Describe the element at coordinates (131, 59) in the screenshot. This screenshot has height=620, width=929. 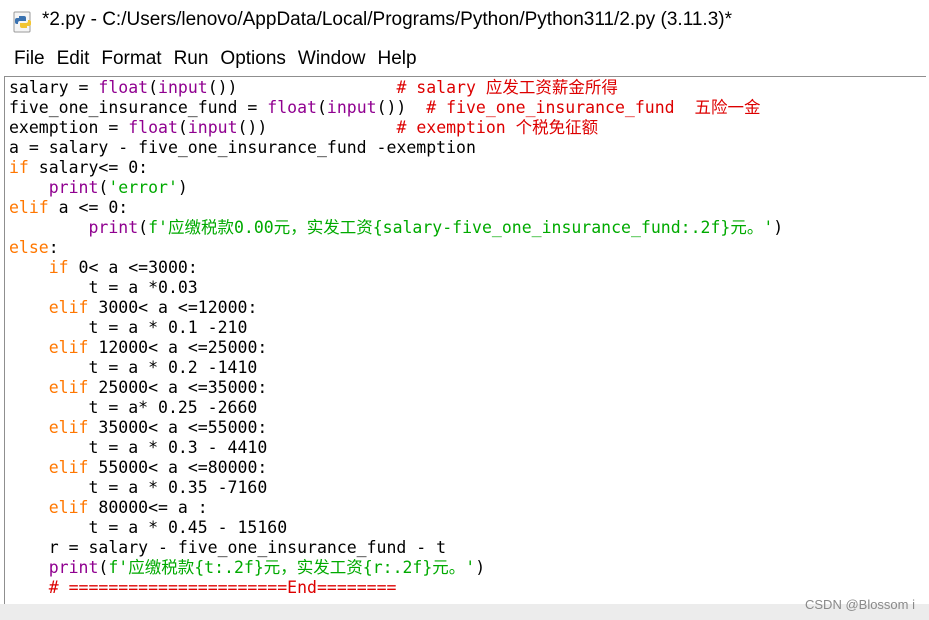
I see `menu-format: Format` at that location.